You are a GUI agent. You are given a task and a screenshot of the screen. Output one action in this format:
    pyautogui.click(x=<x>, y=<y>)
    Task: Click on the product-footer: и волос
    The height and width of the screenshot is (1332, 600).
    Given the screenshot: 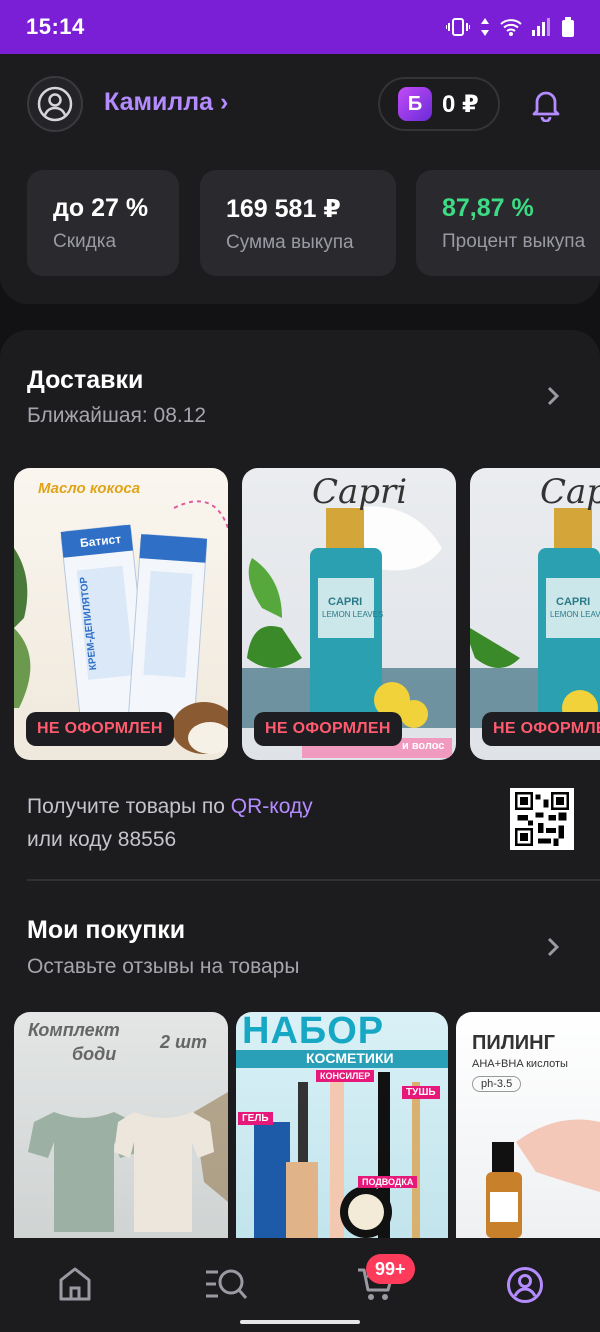 What is the action you would take?
    pyautogui.click(x=423, y=746)
    